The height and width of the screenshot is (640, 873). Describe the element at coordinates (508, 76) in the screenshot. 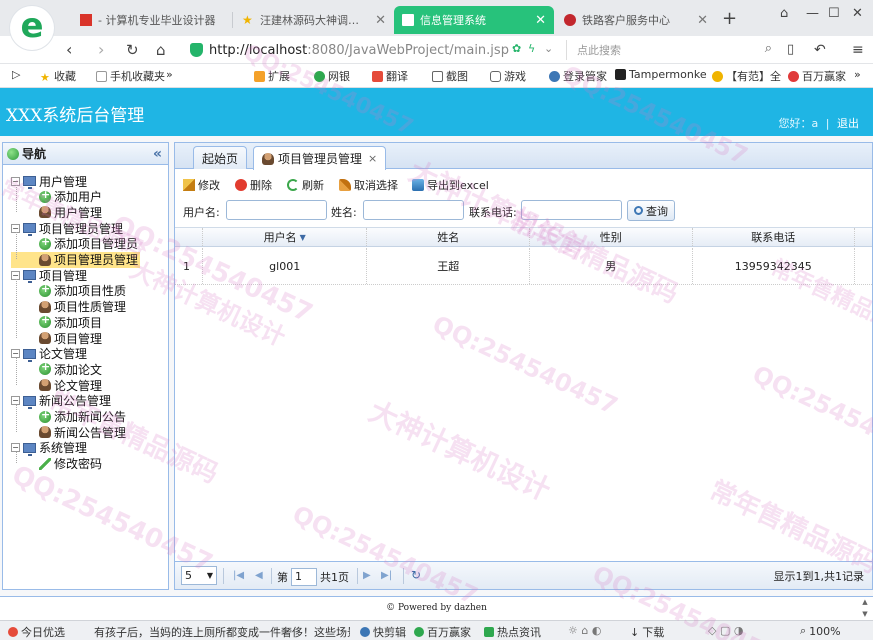

I see `bookmark-games: 游戏` at that location.